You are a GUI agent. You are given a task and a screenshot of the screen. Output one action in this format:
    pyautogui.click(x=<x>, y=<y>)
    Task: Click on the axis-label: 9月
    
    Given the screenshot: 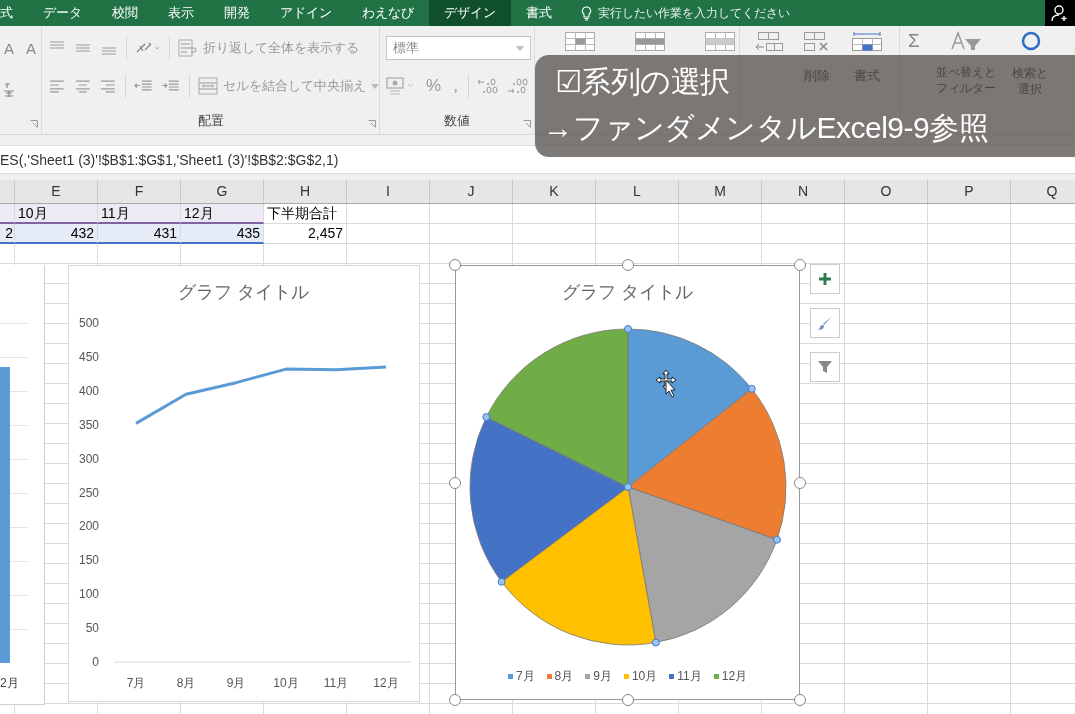 What is the action you would take?
    pyautogui.click(x=236, y=683)
    